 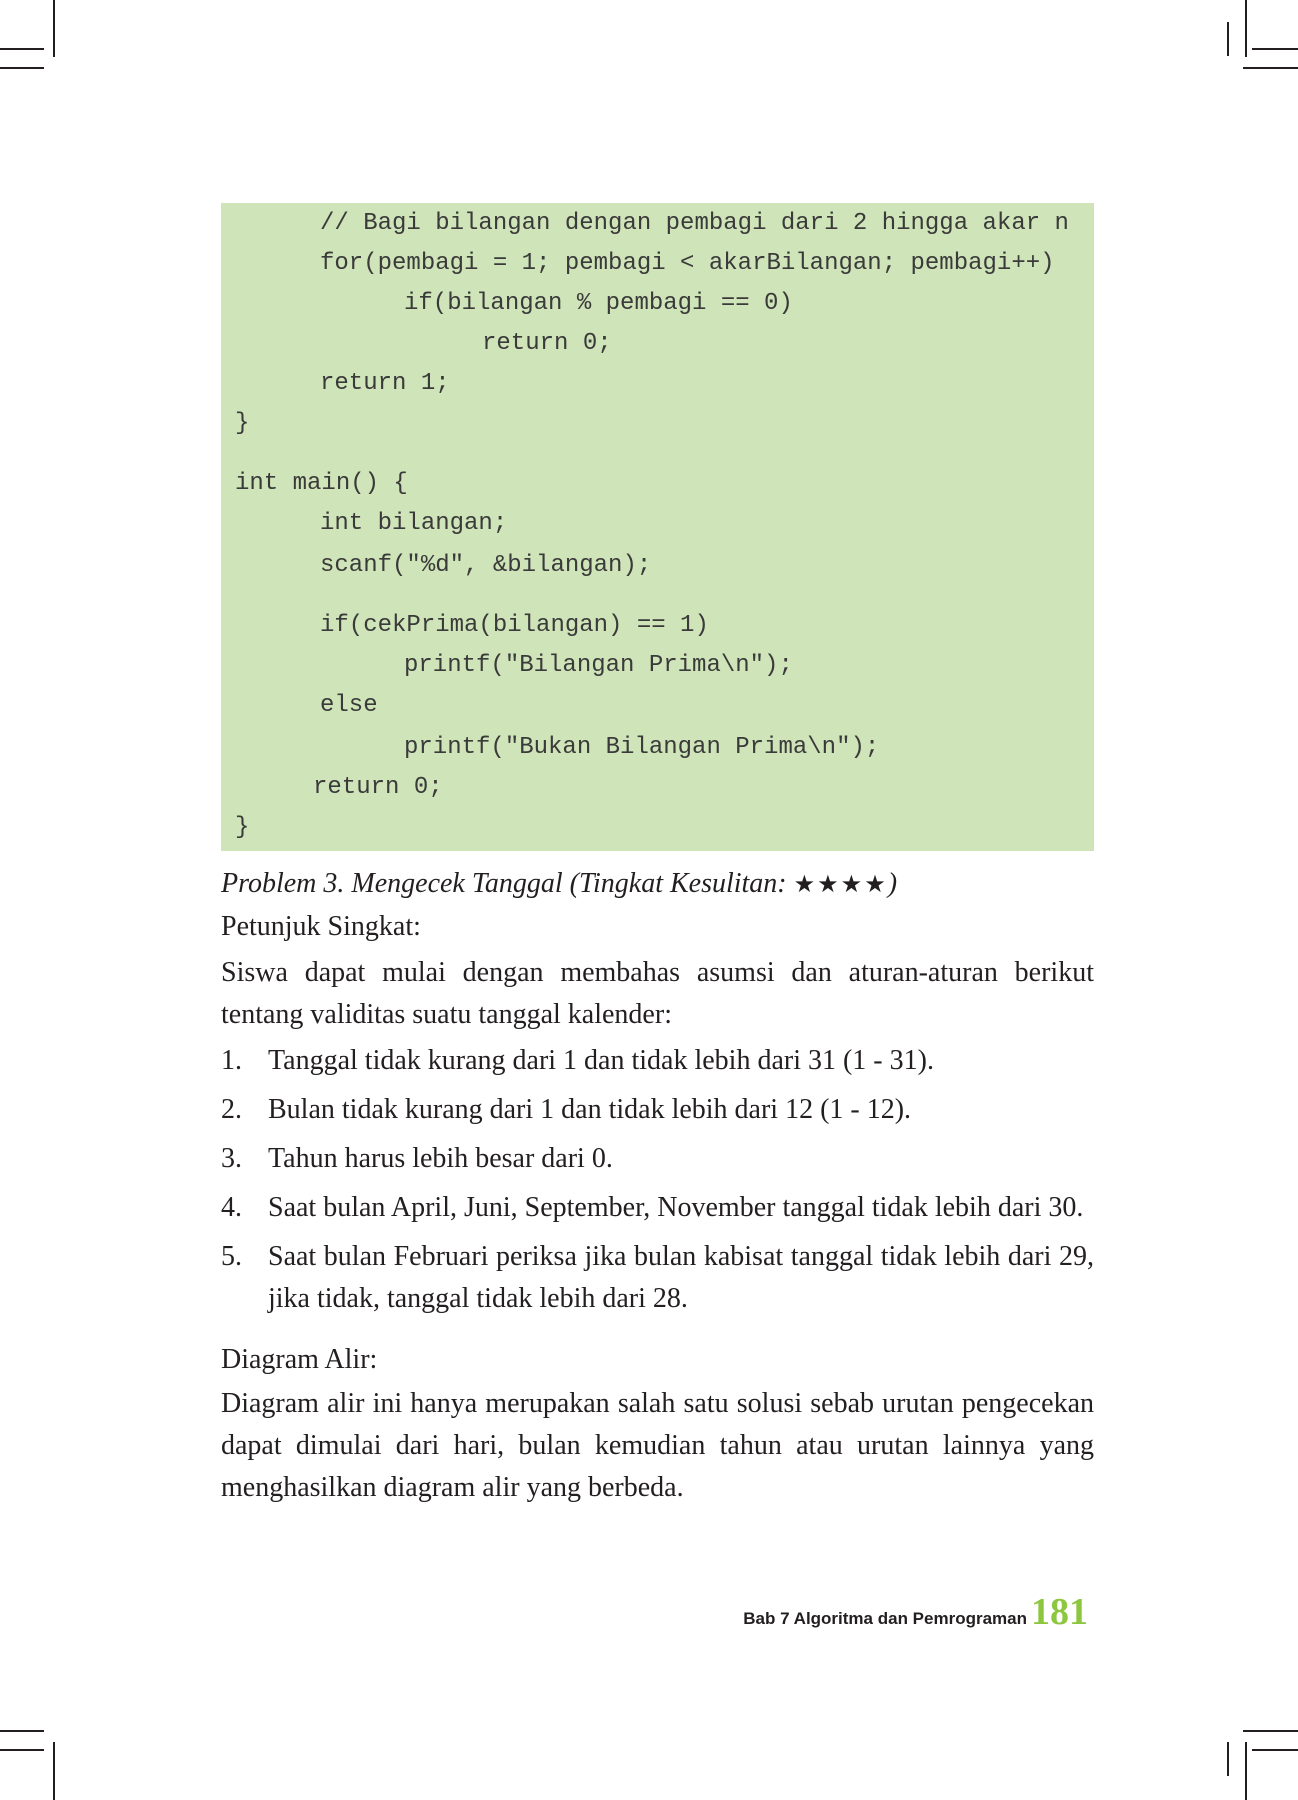 I want to click on code-line: int bilangan;, so click(x=414, y=523).